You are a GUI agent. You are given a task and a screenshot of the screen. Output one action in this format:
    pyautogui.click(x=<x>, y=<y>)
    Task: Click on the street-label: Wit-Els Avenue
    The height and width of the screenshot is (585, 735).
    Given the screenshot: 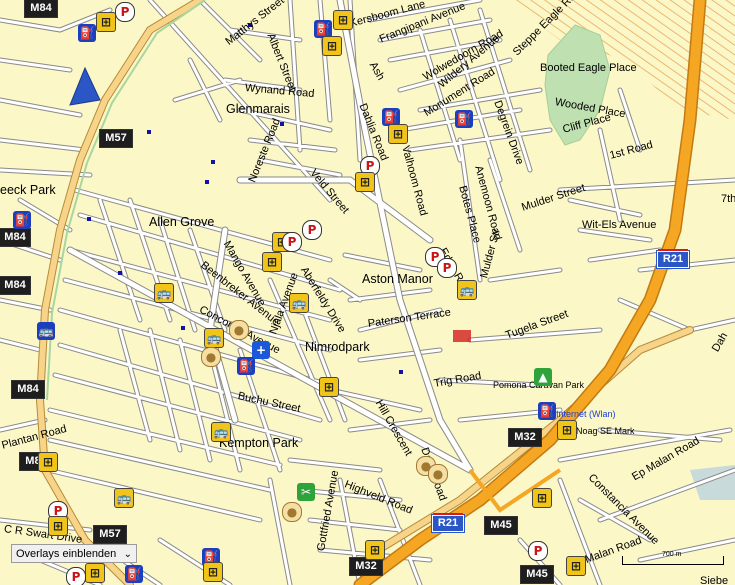 What is the action you would take?
    pyautogui.click(x=619, y=225)
    